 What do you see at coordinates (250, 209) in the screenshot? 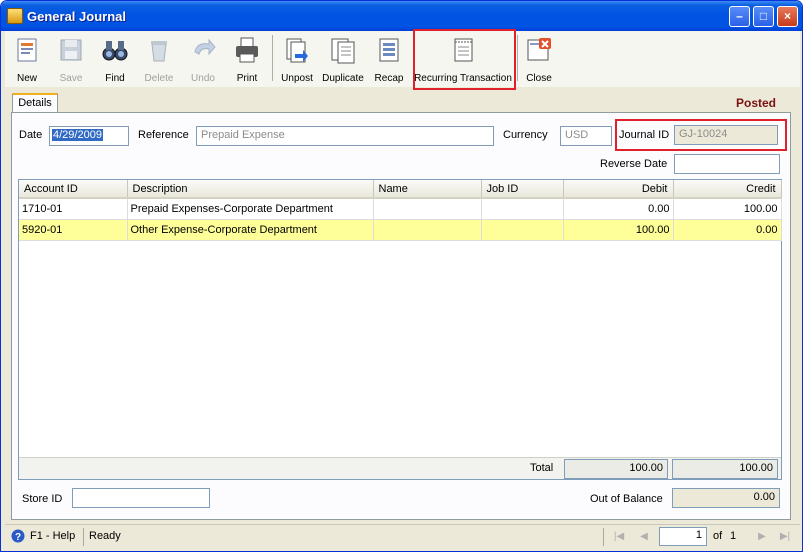
I see `description-cell: Prepaid Expenses-Corporate Department` at bounding box center [250, 209].